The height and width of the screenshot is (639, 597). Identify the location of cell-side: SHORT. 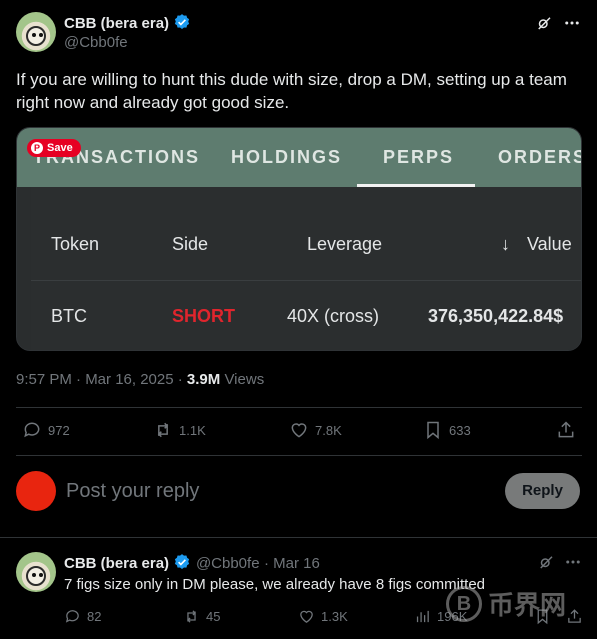
(203, 316).